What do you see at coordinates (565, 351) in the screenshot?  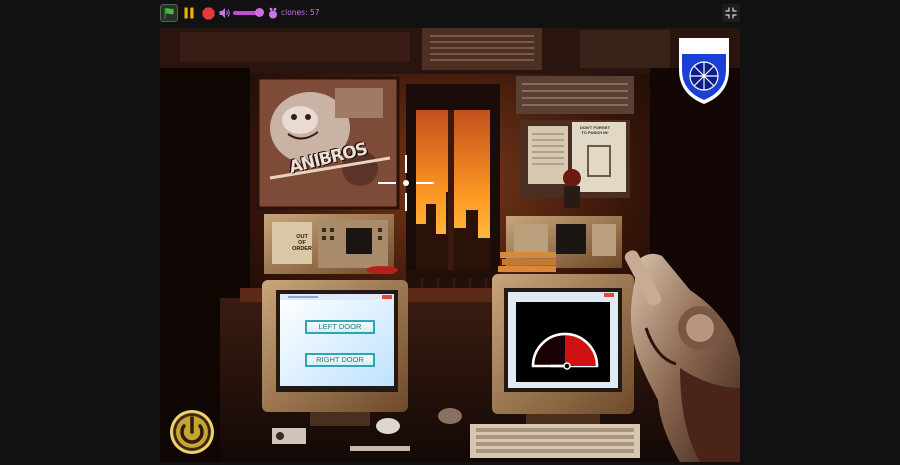 I see `gauge-icon` at bounding box center [565, 351].